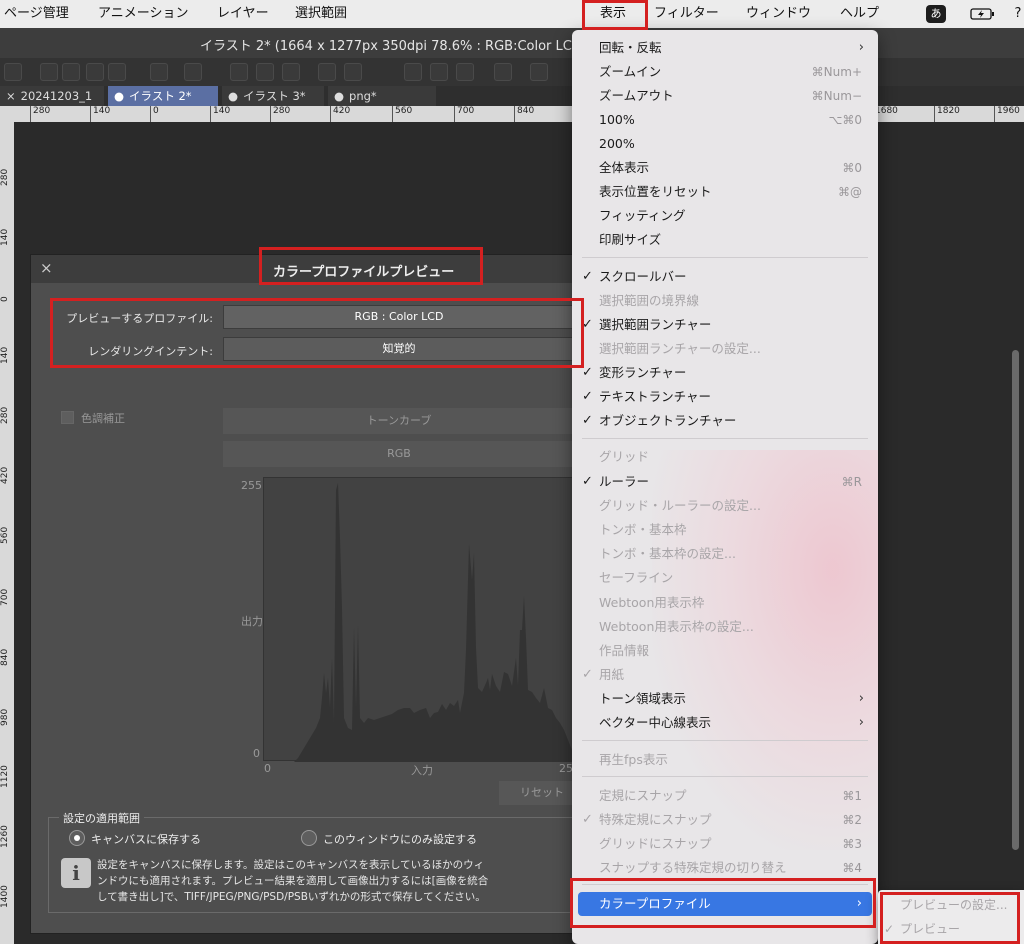  Describe the element at coordinates (52, 96) in the screenshot. I see `tab-20241203-1: × 20241203_1` at that location.